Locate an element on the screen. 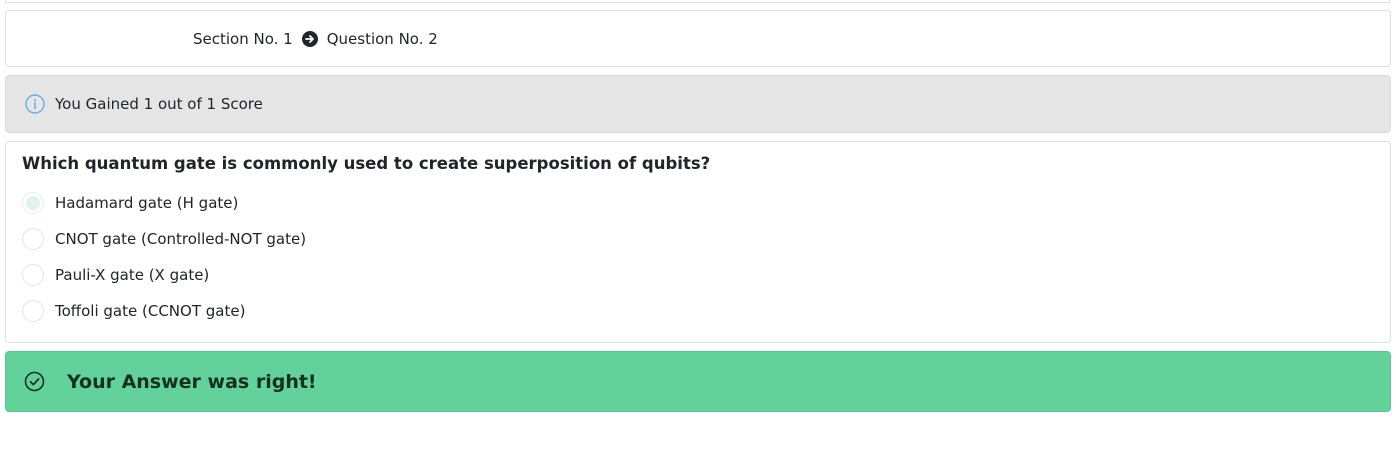  score-alert-text: You Gained 1 out of 1 Score is located at coordinates (159, 104).